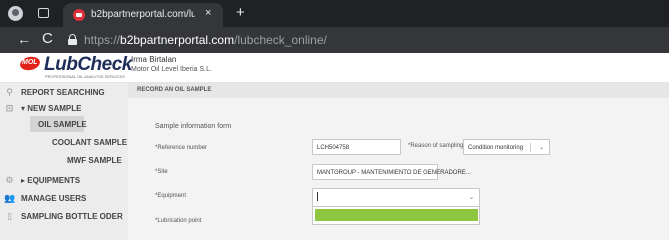 The width and height of the screenshot is (669, 240). Describe the element at coordinates (72, 216) in the screenshot. I see `sidebar-item-label: SAMPLING BOTTLE ODER` at that location.